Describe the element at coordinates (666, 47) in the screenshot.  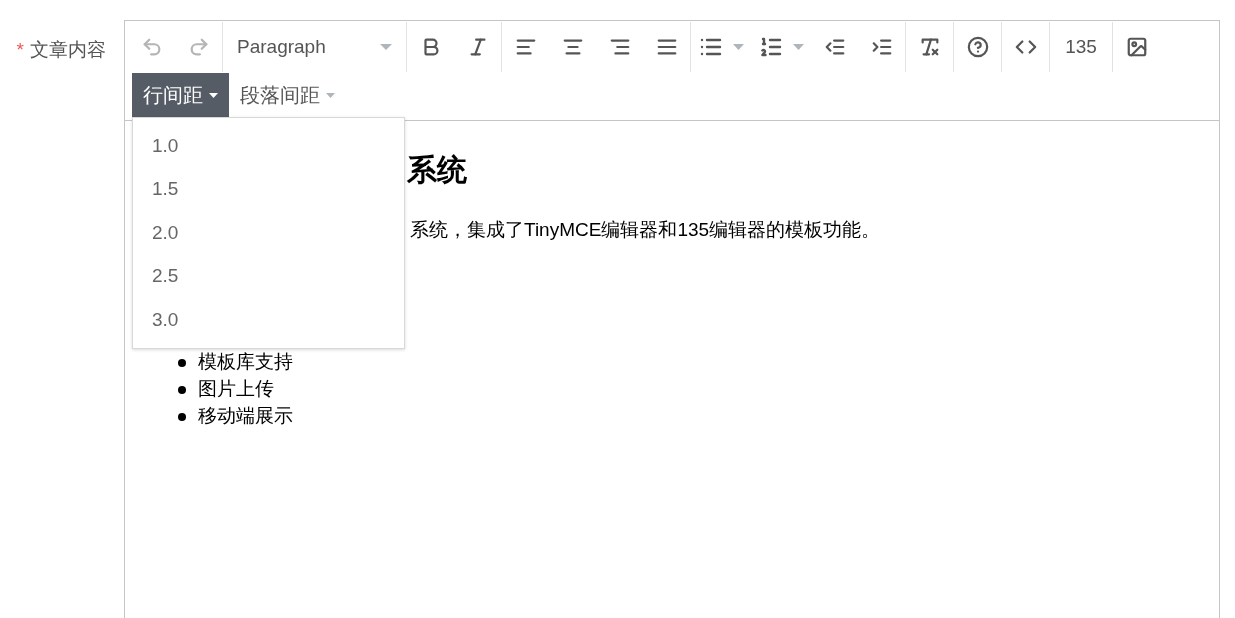
I see `align-justify-icon` at that location.